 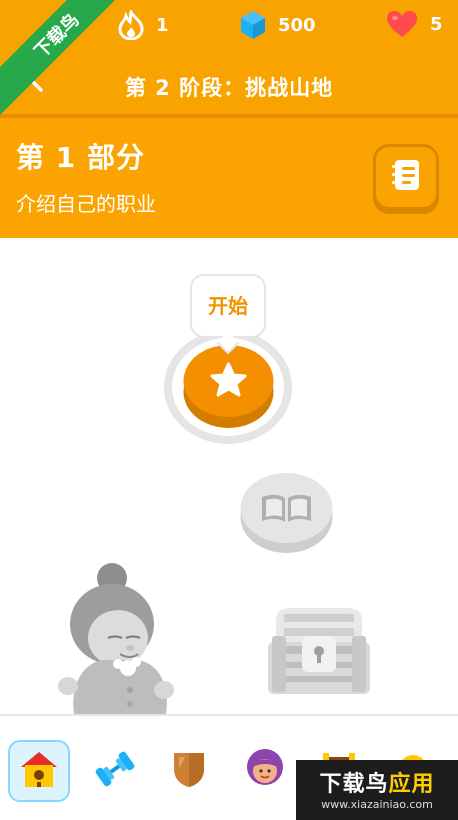 I want to click on heart-icon, so click(x=402, y=24).